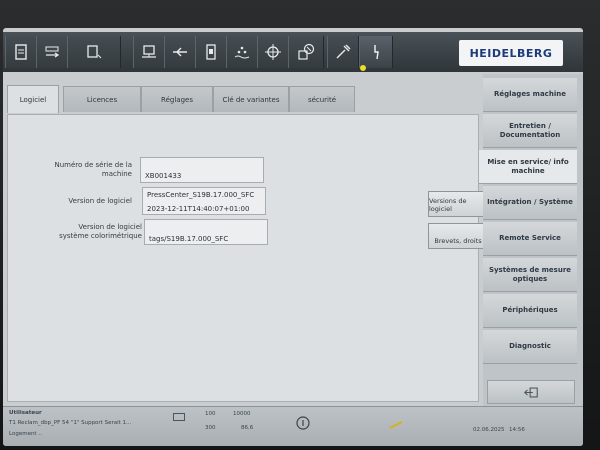 The image size is (600, 450). What do you see at coordinates (530, 131) in the screenshot?
I see `nav-entretien-documentation: Entretien / Documentation` at bounding box center [530, 131].